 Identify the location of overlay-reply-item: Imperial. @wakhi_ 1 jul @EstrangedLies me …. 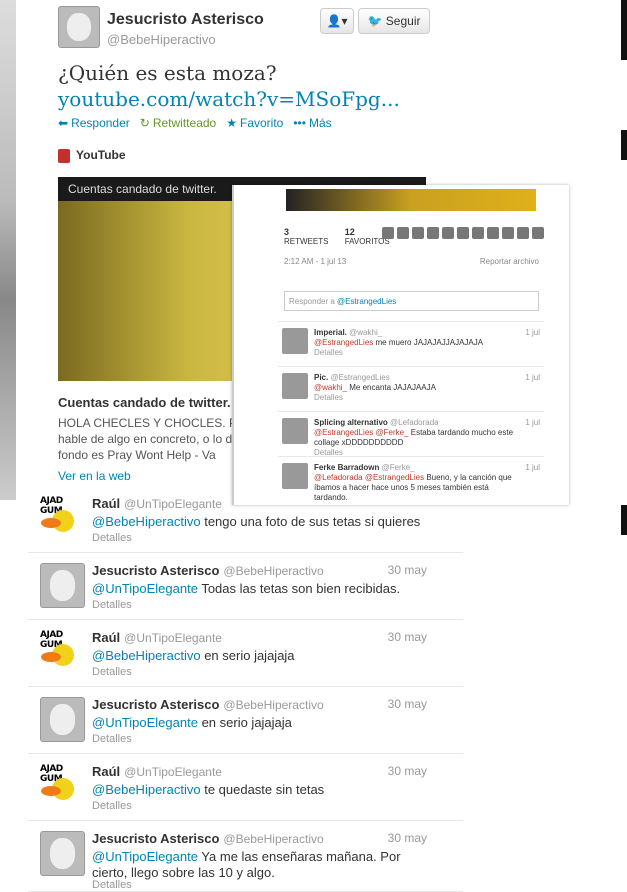
(411, 343).